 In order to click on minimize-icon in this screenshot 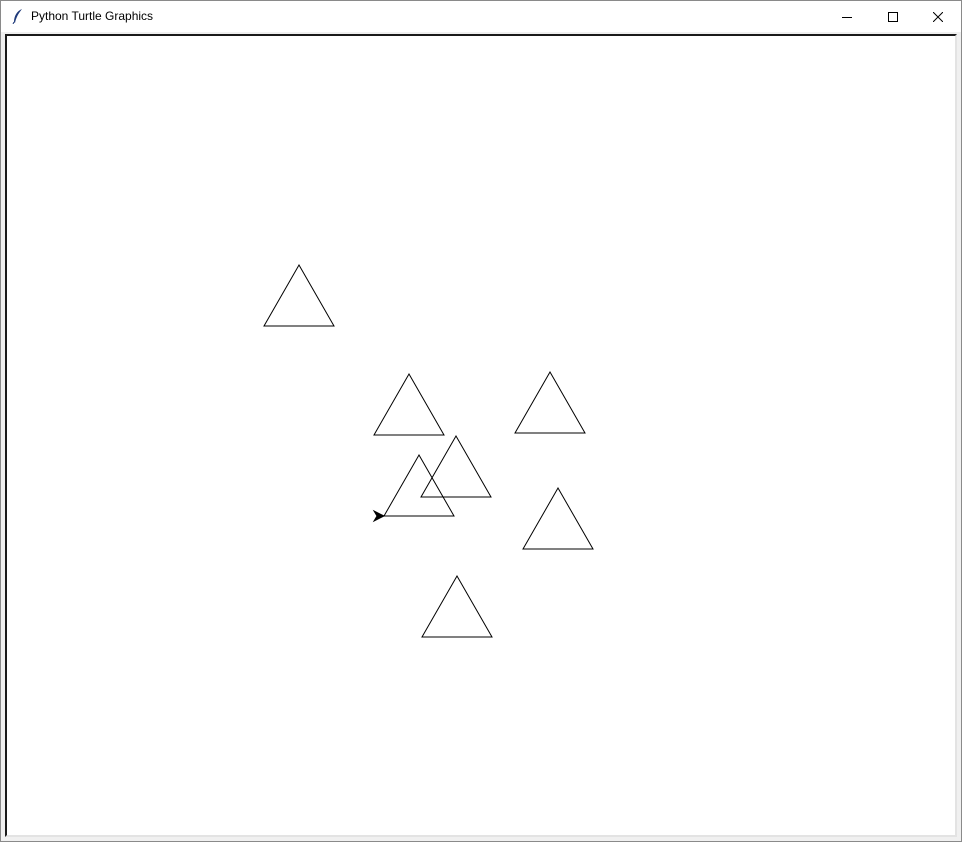, I will do `click(847, 17)`.